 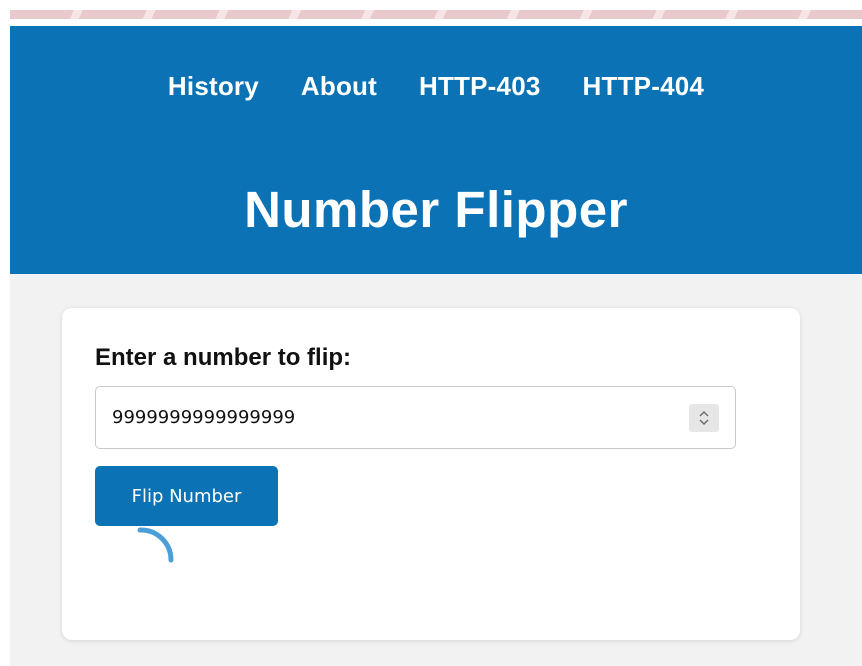 I want to click on nav-link-about: About, so click(x=339, y=86).